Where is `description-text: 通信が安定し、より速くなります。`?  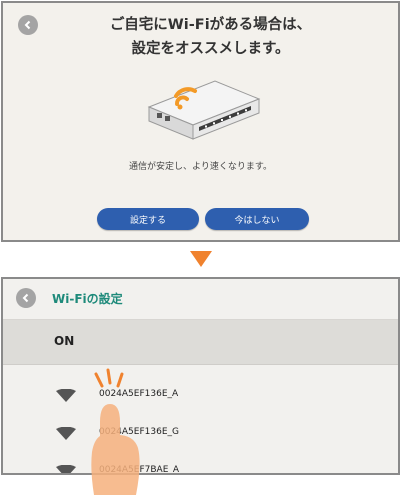
description-text: 通信が安定し、より速くなります。 is located at coordinates (200, 167).